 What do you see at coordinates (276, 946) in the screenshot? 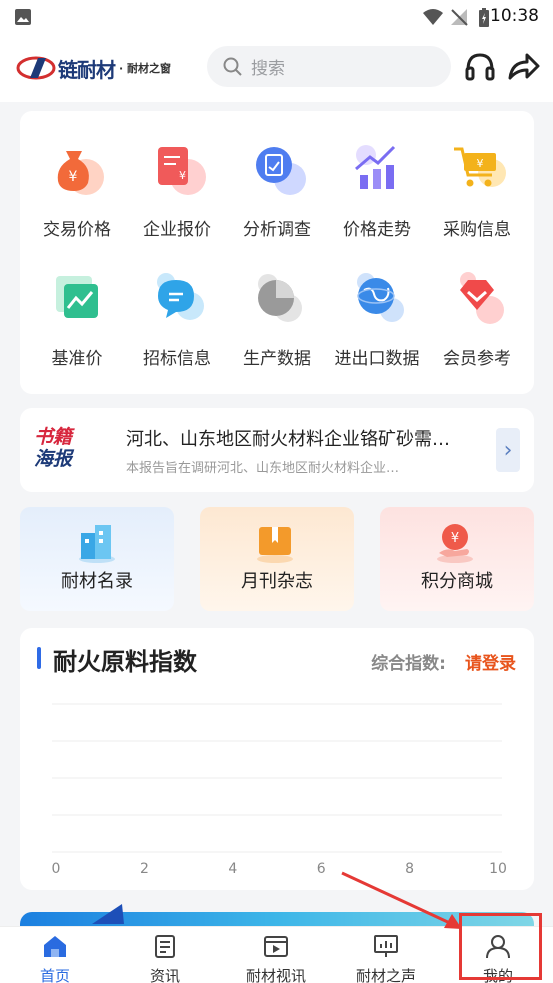
I see `video-icon` at bounding box center [276, 946].